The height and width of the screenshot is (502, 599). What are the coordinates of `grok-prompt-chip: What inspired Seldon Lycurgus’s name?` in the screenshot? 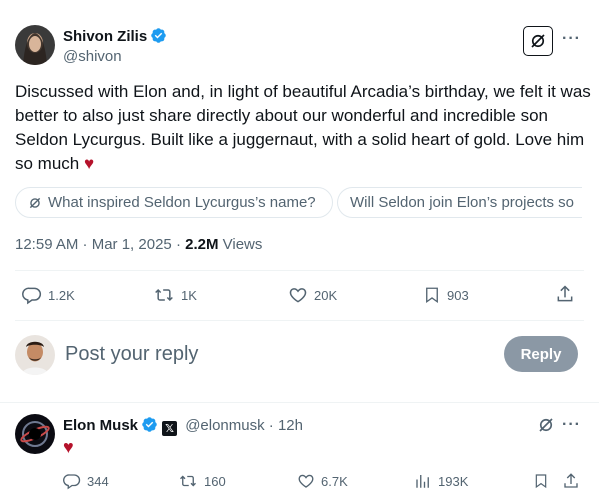 It's located at (174, 202).